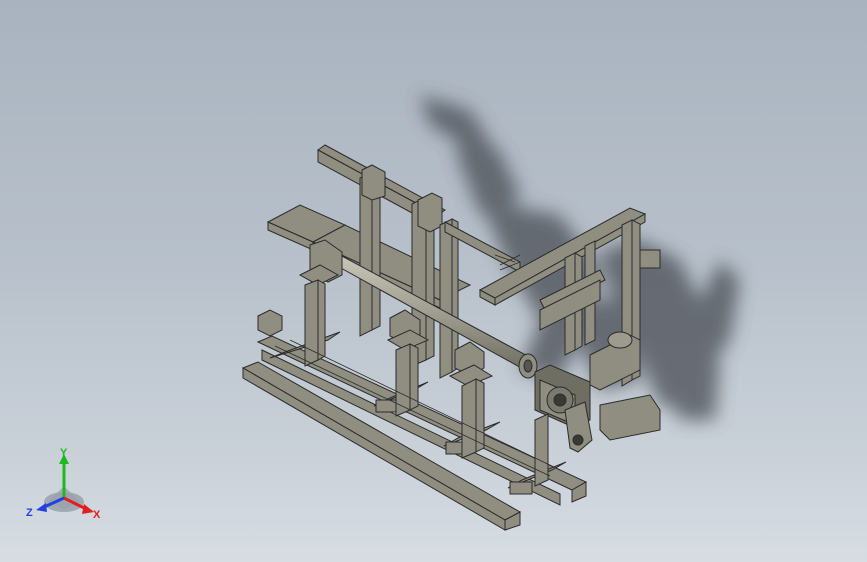  Describe the element at coordinates (97, 515) in the screenshot. I see `x-axis-label: X` at that location.